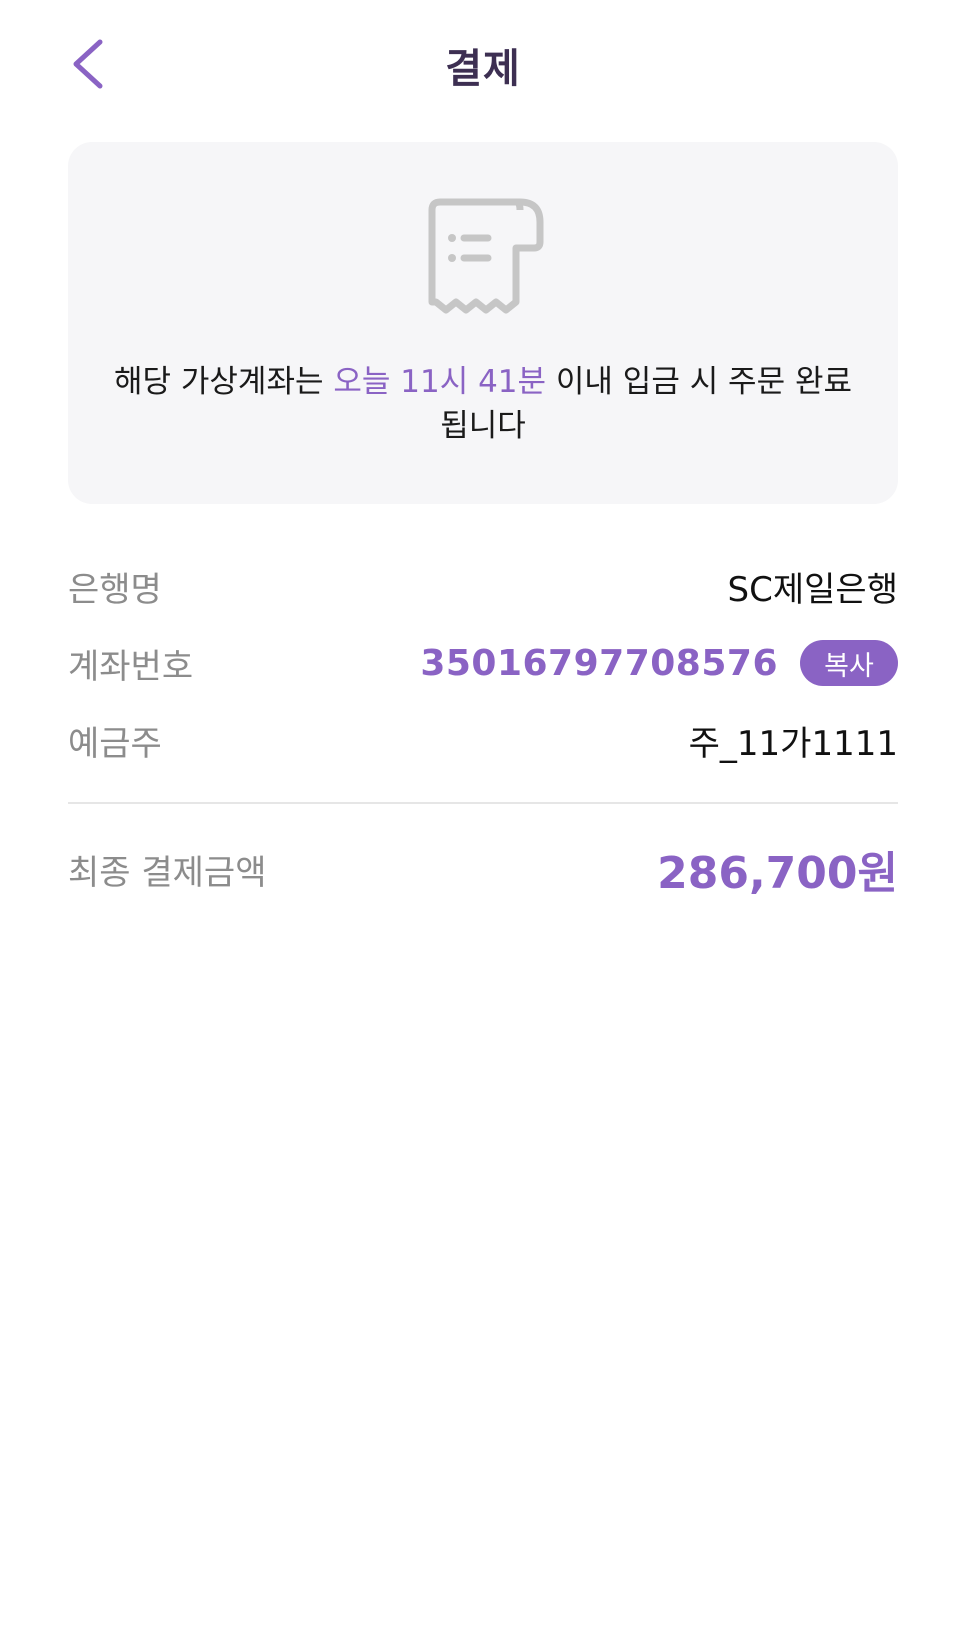 The image size is (966, 1631). I want to click on holder-row: 예금주 주_11가1111, so click(483, 740).